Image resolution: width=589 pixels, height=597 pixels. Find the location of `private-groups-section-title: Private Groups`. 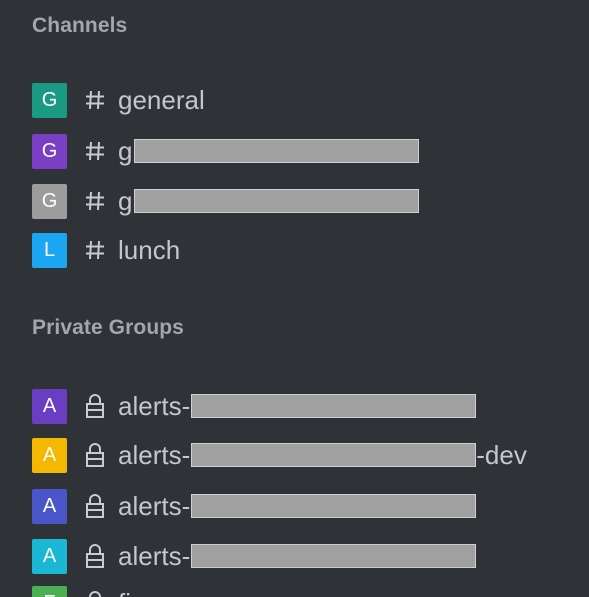

private-groups-section-title: Private Groups is located at coordinates (108, 327).